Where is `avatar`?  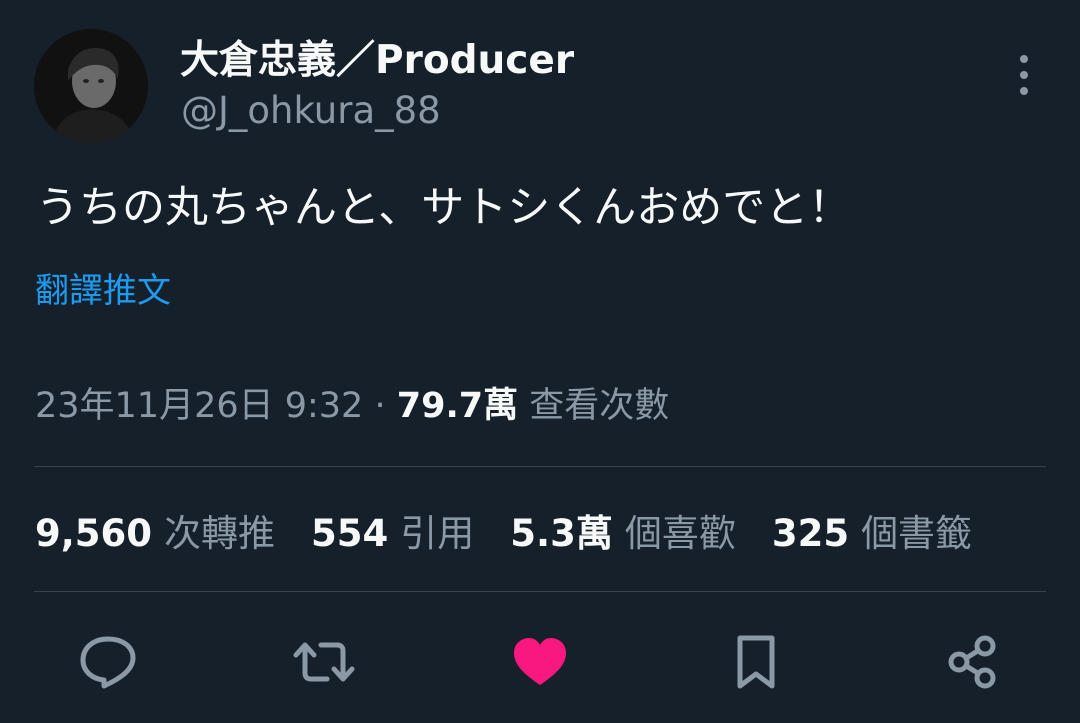 avatar is located at coordinates (91, 86).